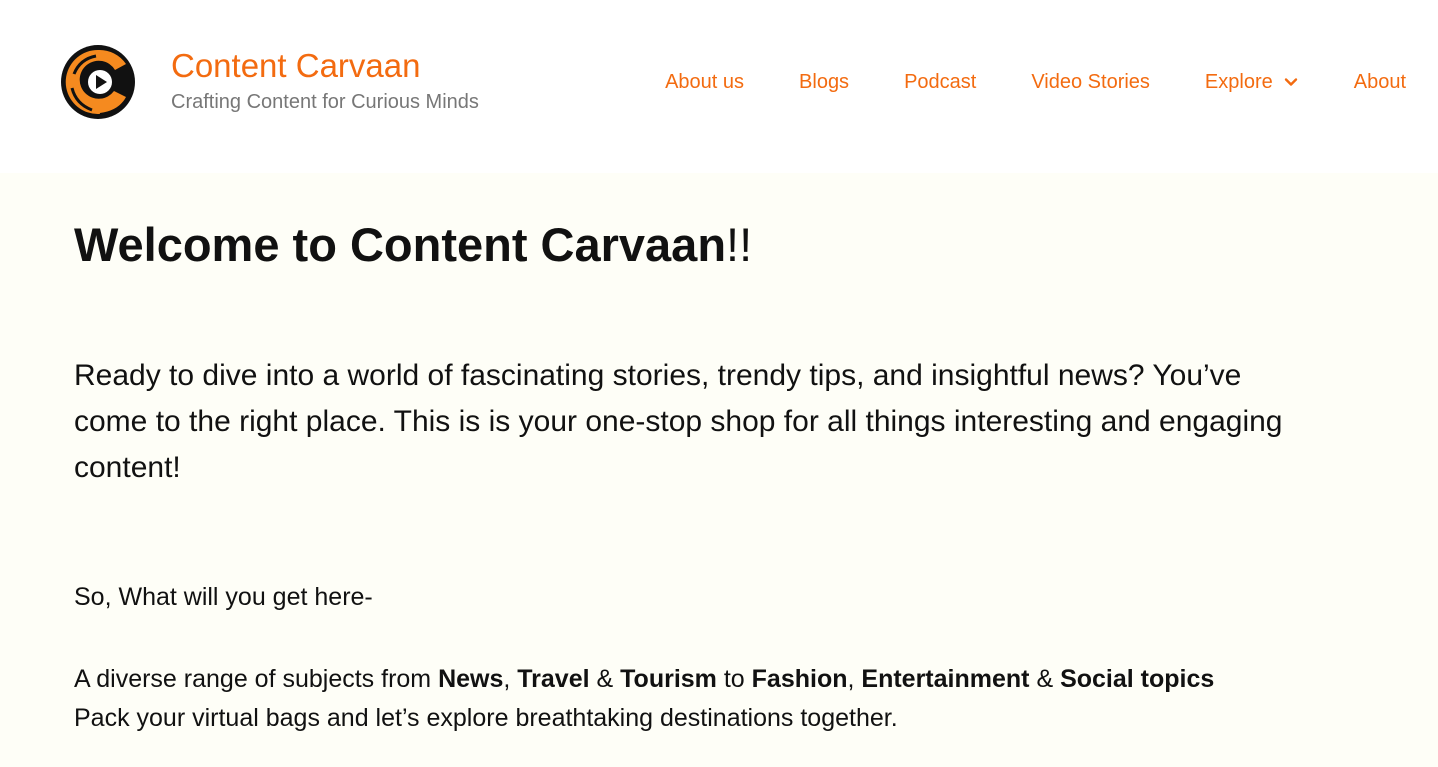  Describe the element at coordinates (1137, 679) in the screenshot. I see `subject-social: Social topics` at that location.